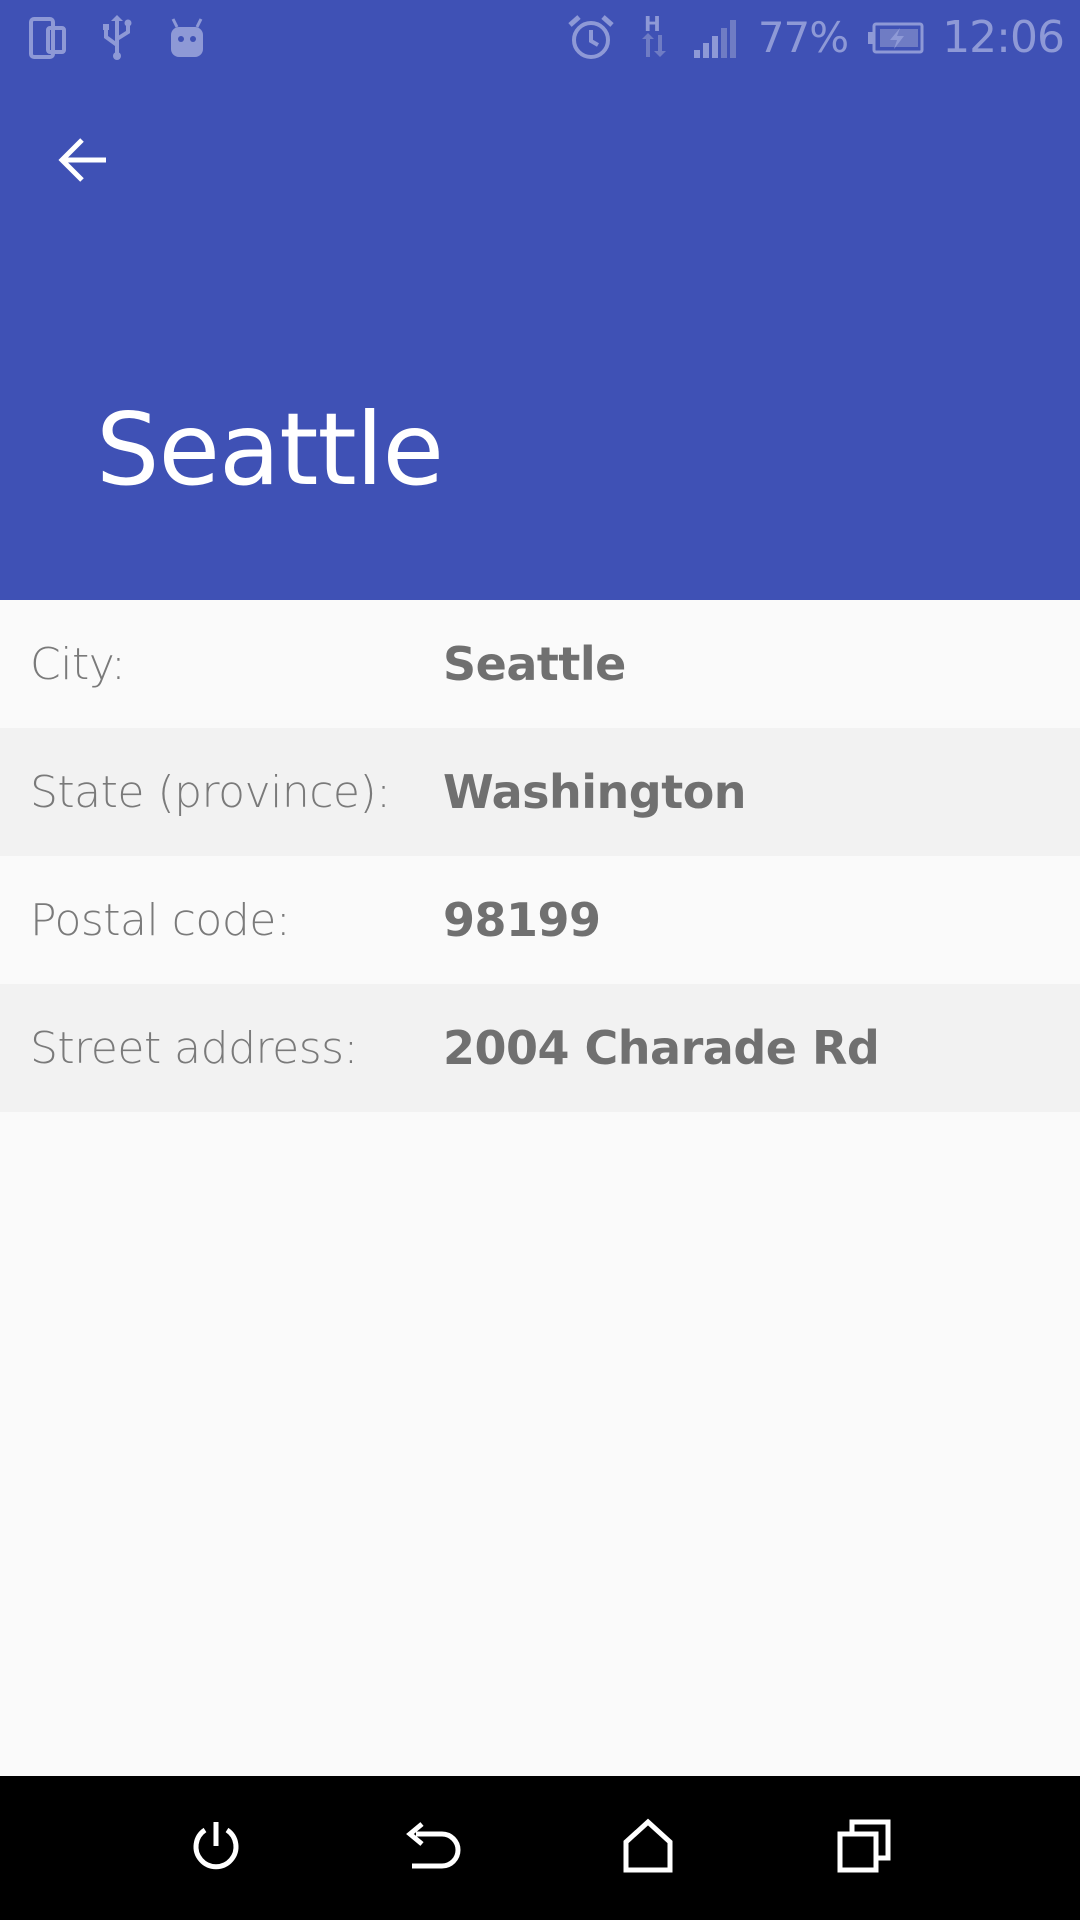 The image size is (1080, 1920). Describe the element at coordinates (270, 449) in the screenshot. I see `page-title: Seattle` at that location.